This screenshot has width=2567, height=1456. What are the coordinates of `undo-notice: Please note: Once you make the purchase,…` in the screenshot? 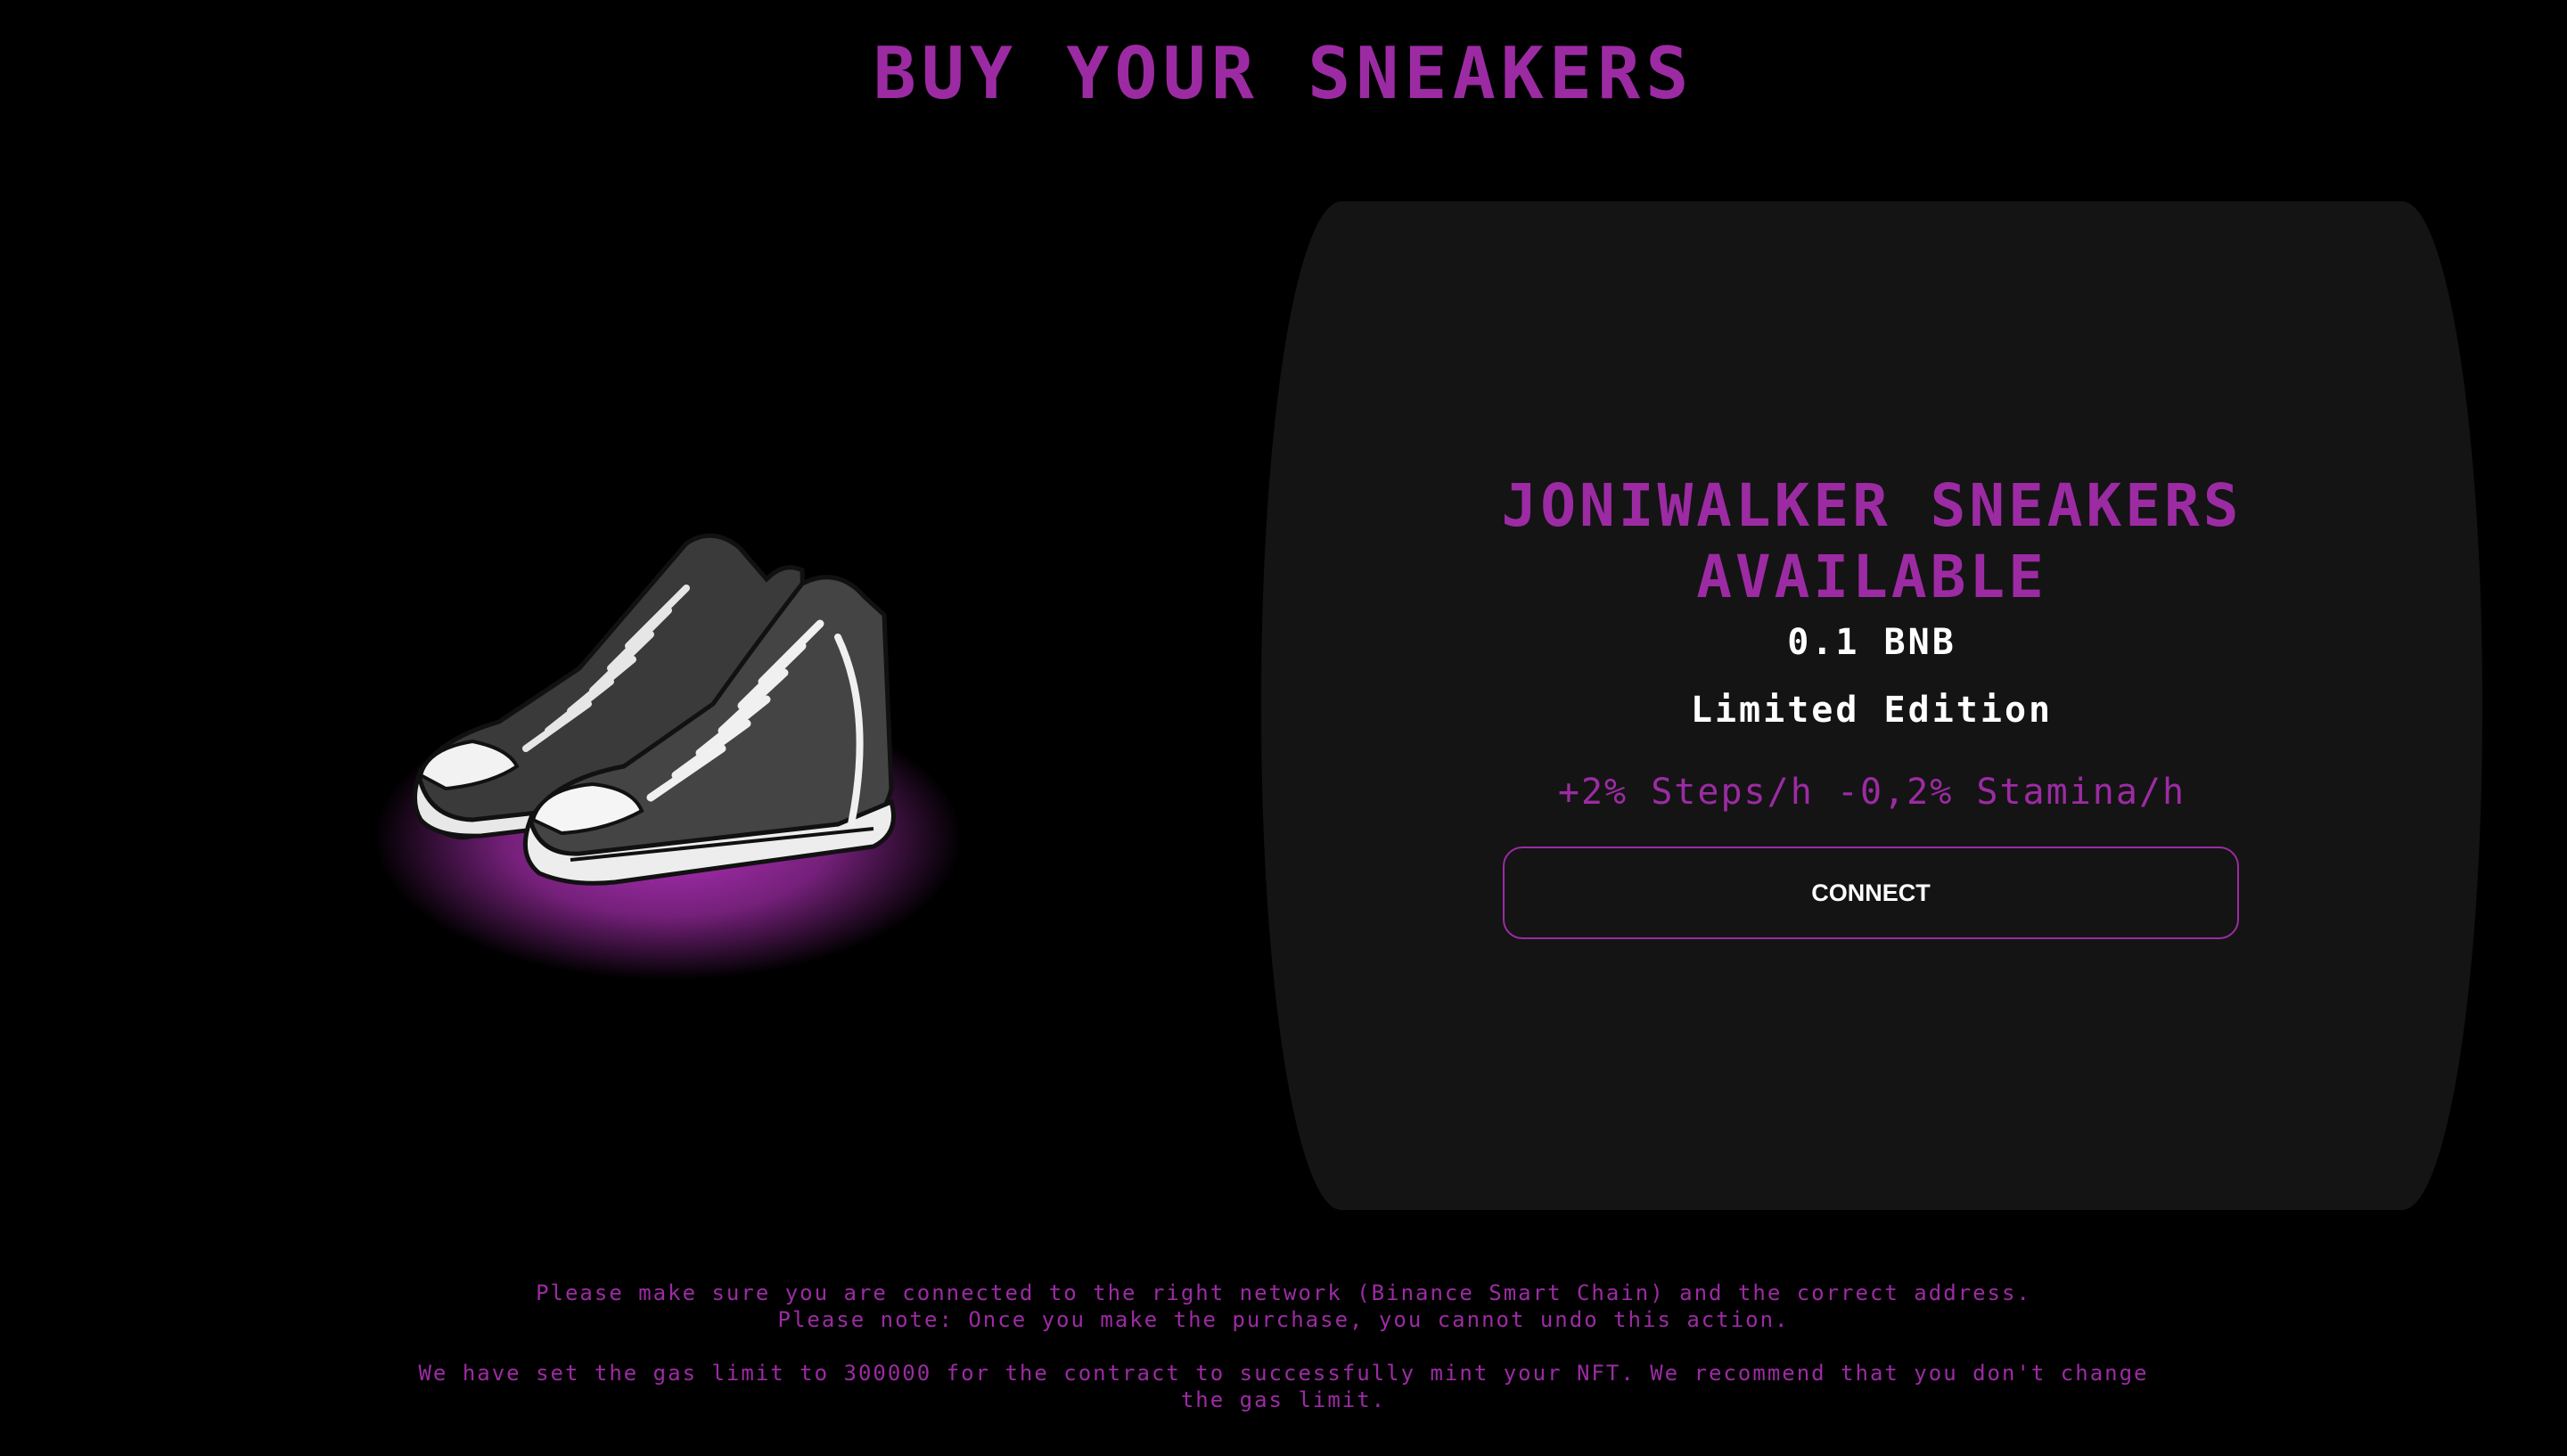 It's located at (1283, 1319).